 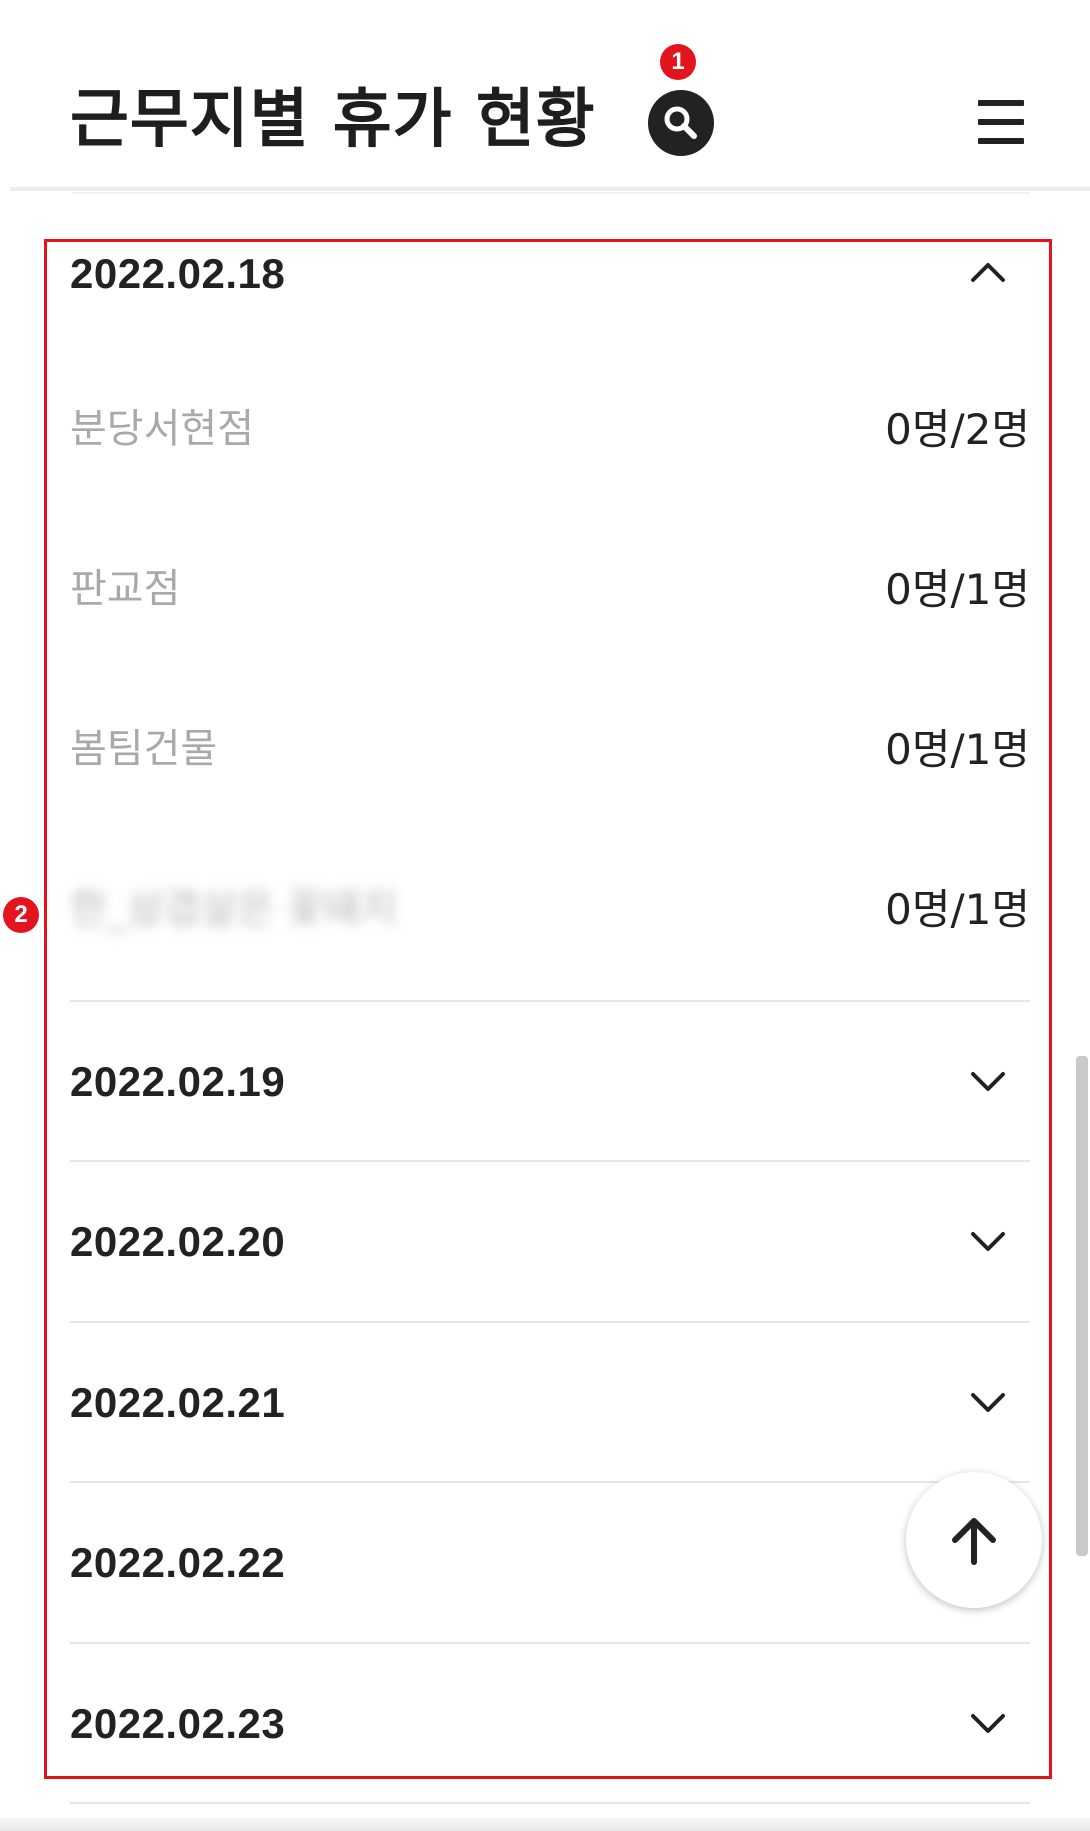 What do you see at coordinates (550, 586) in the screenshot?
I see `site-row: 판교점 0명/1명` at bounding box center [550, 586].